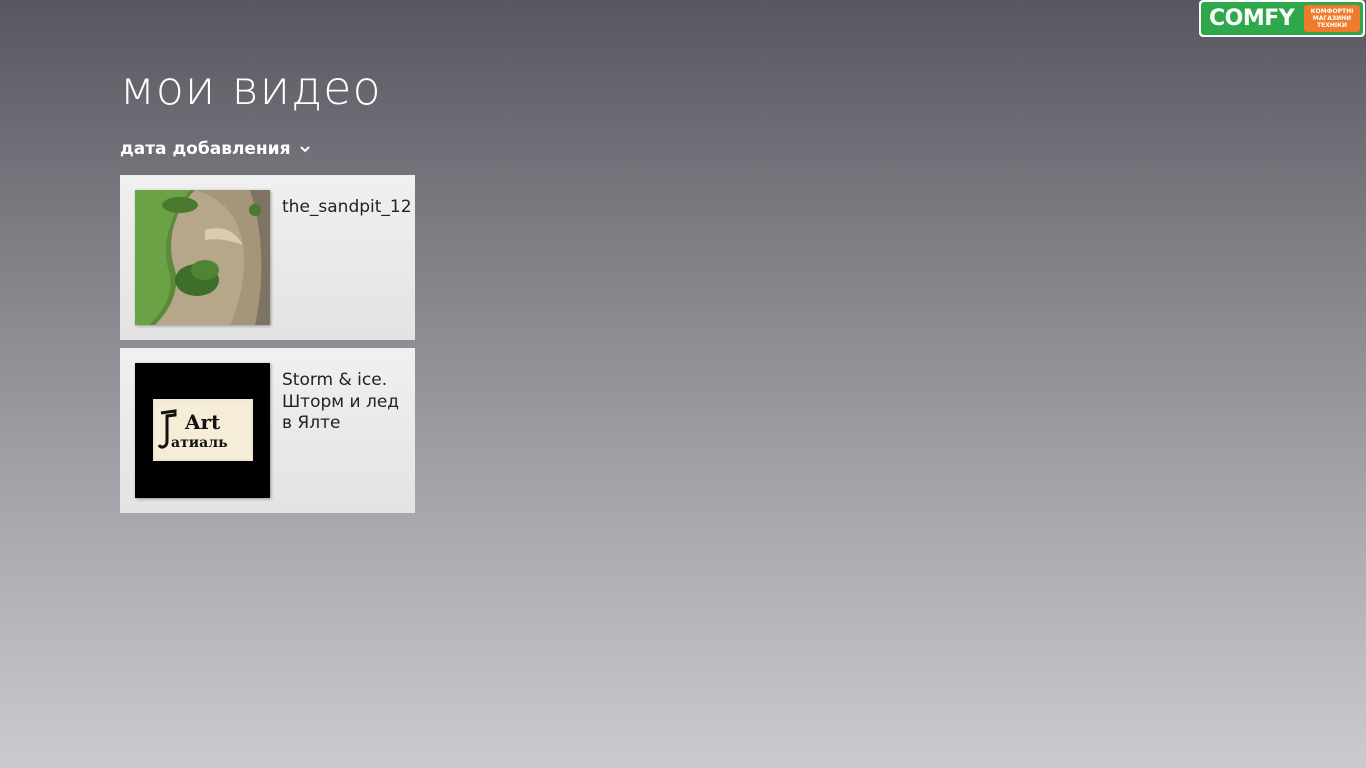 Image resolution: width=1366 pixels, height=768 pixels. I want to click on video-title: Storm & ice. Шторм и лед в Ялте, so click(341, 401).